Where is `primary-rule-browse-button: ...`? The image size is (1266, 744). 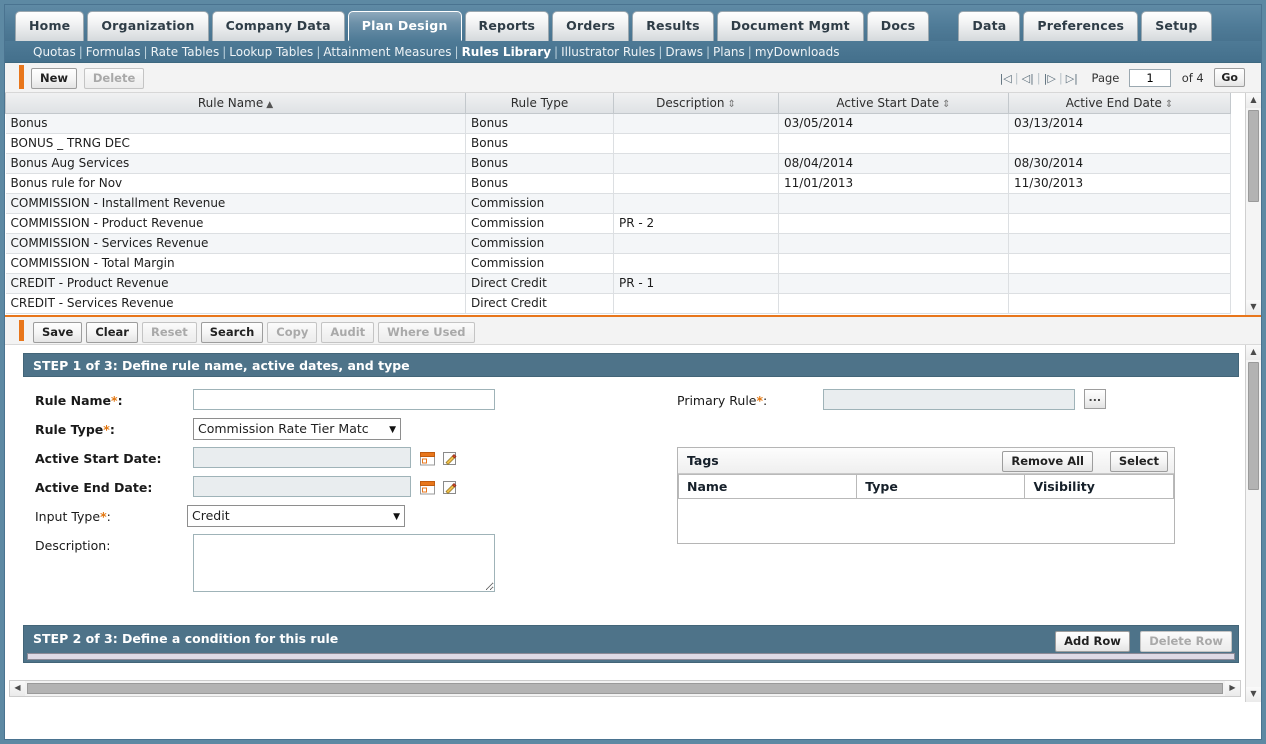 primary-rule-browse-button: ... is located at coordinates (1094, 399).